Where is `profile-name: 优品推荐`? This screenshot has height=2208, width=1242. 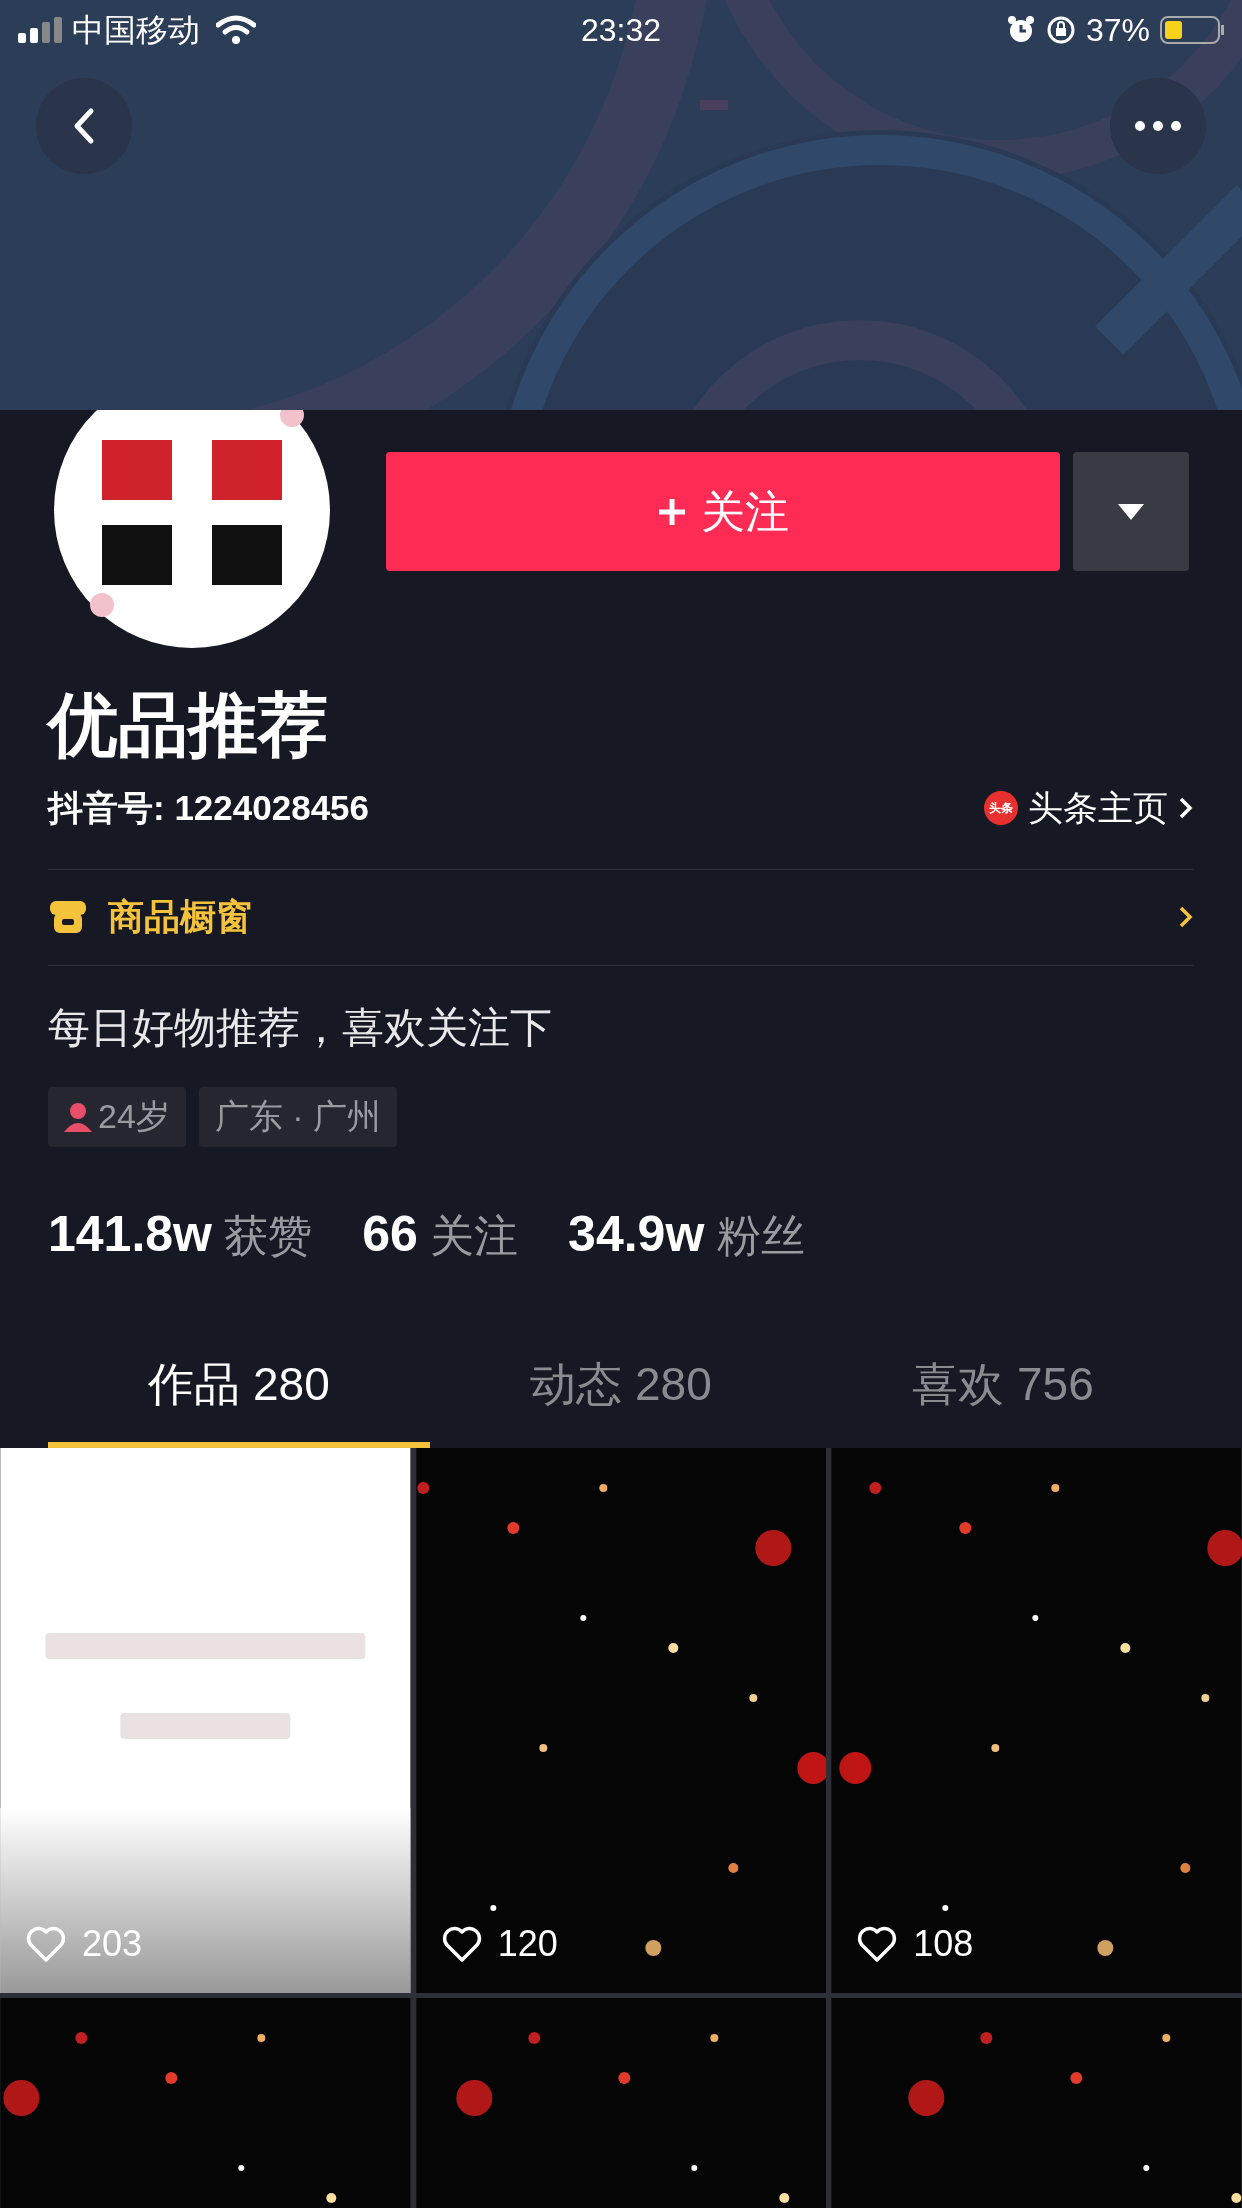
profile-name: 优品推荐 is located at coordinates (188, 725).